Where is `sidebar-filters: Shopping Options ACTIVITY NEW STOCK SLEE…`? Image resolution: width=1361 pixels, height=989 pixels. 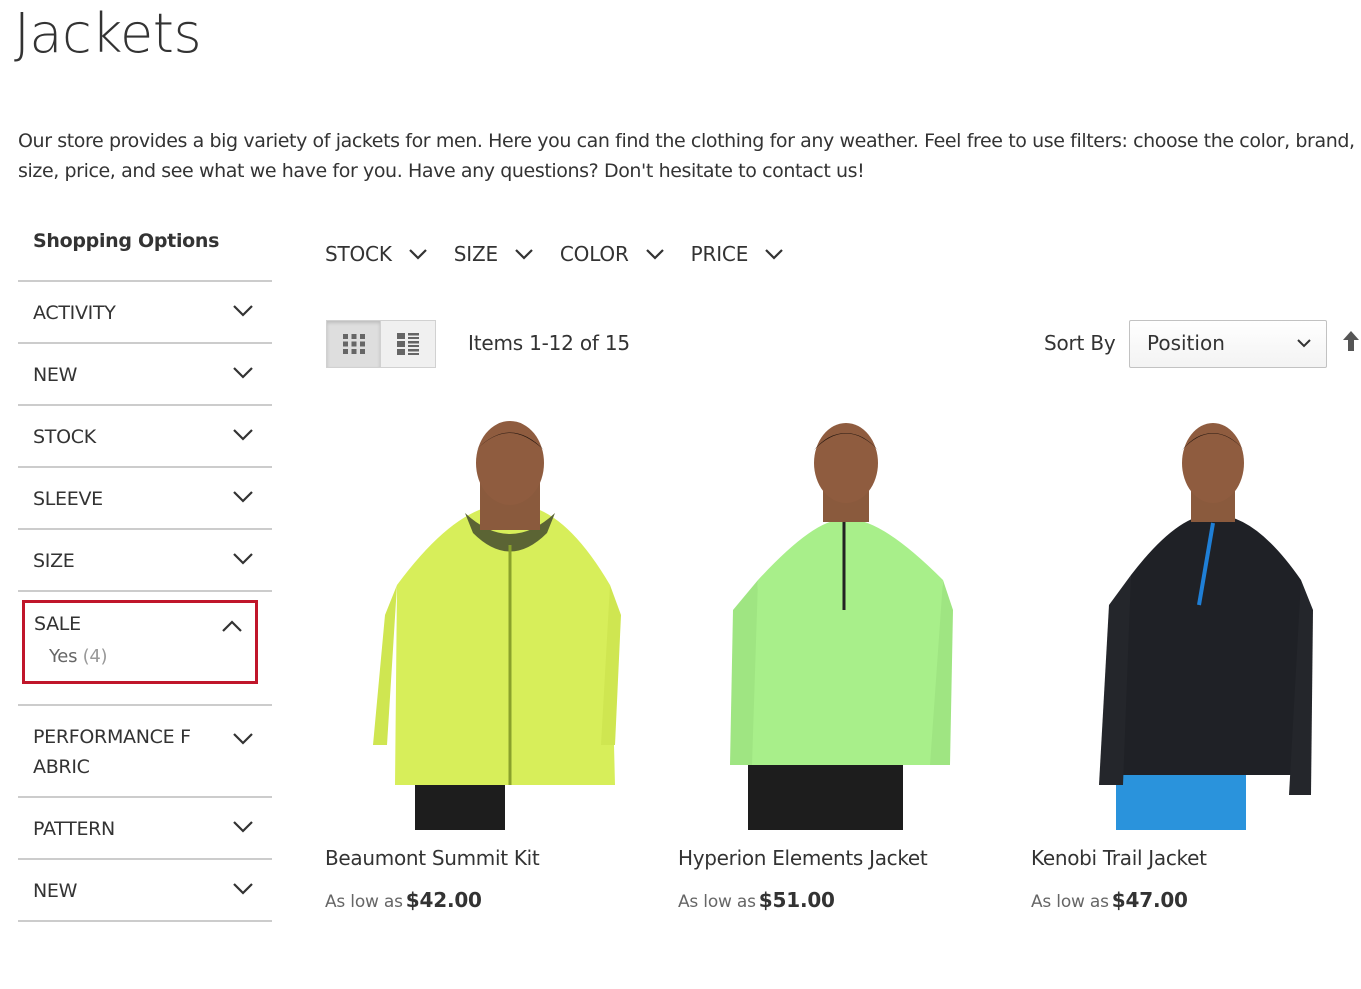
sidebar-filters: Shopping Options ACTIVITY NEW STOCK SLEE… is located at coordinates (145, 571).